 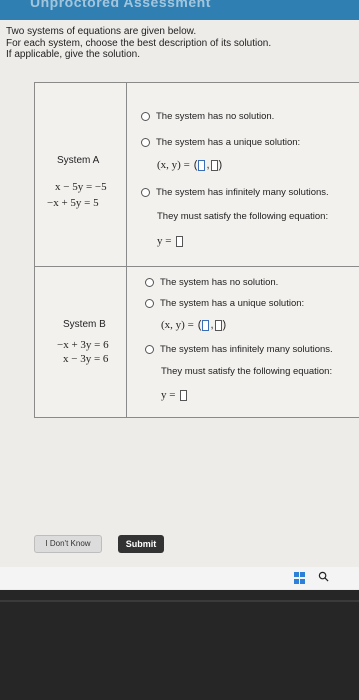 What do you see at coordinates (86, 359) in the screenshot?
I see `system-b-equation-2: x − 3y = 6` at bounding box center [86, 359].